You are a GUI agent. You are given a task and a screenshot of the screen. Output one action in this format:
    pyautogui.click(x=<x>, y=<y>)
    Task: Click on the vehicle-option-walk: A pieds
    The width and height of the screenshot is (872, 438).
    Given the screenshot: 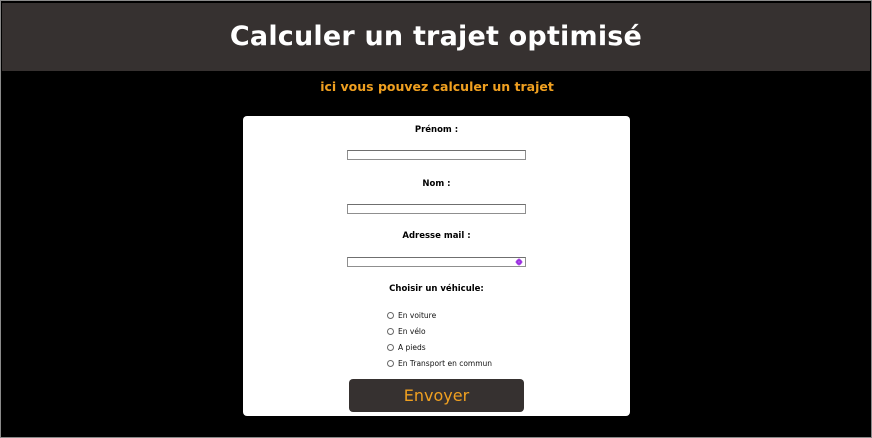 What is the action you would take?
    pyautogui.click(x=406, y=347)
    